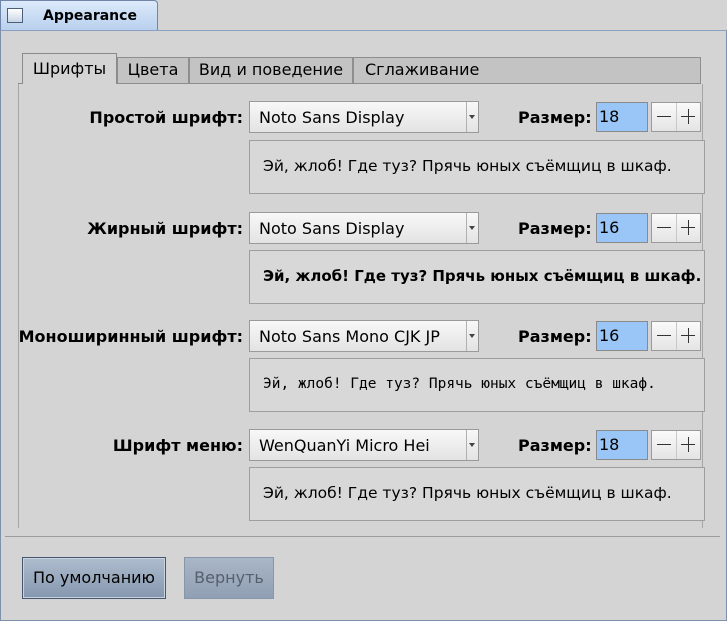 The height and width of the screenshot is (621, 727). I want to click on menu-font-value: WenQuanYi Micro Hei, so click(344, 445).